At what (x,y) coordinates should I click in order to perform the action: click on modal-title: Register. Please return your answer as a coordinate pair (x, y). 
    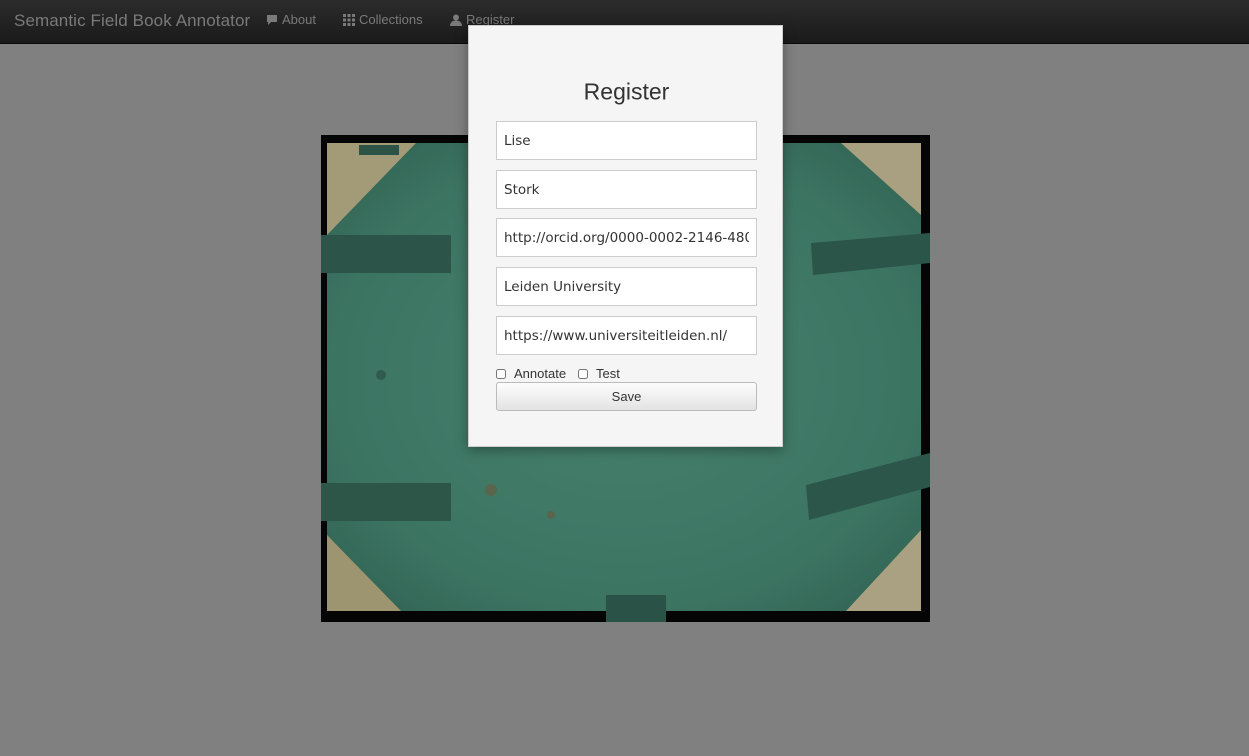
    Looking at the image, I should click on (626, 91).